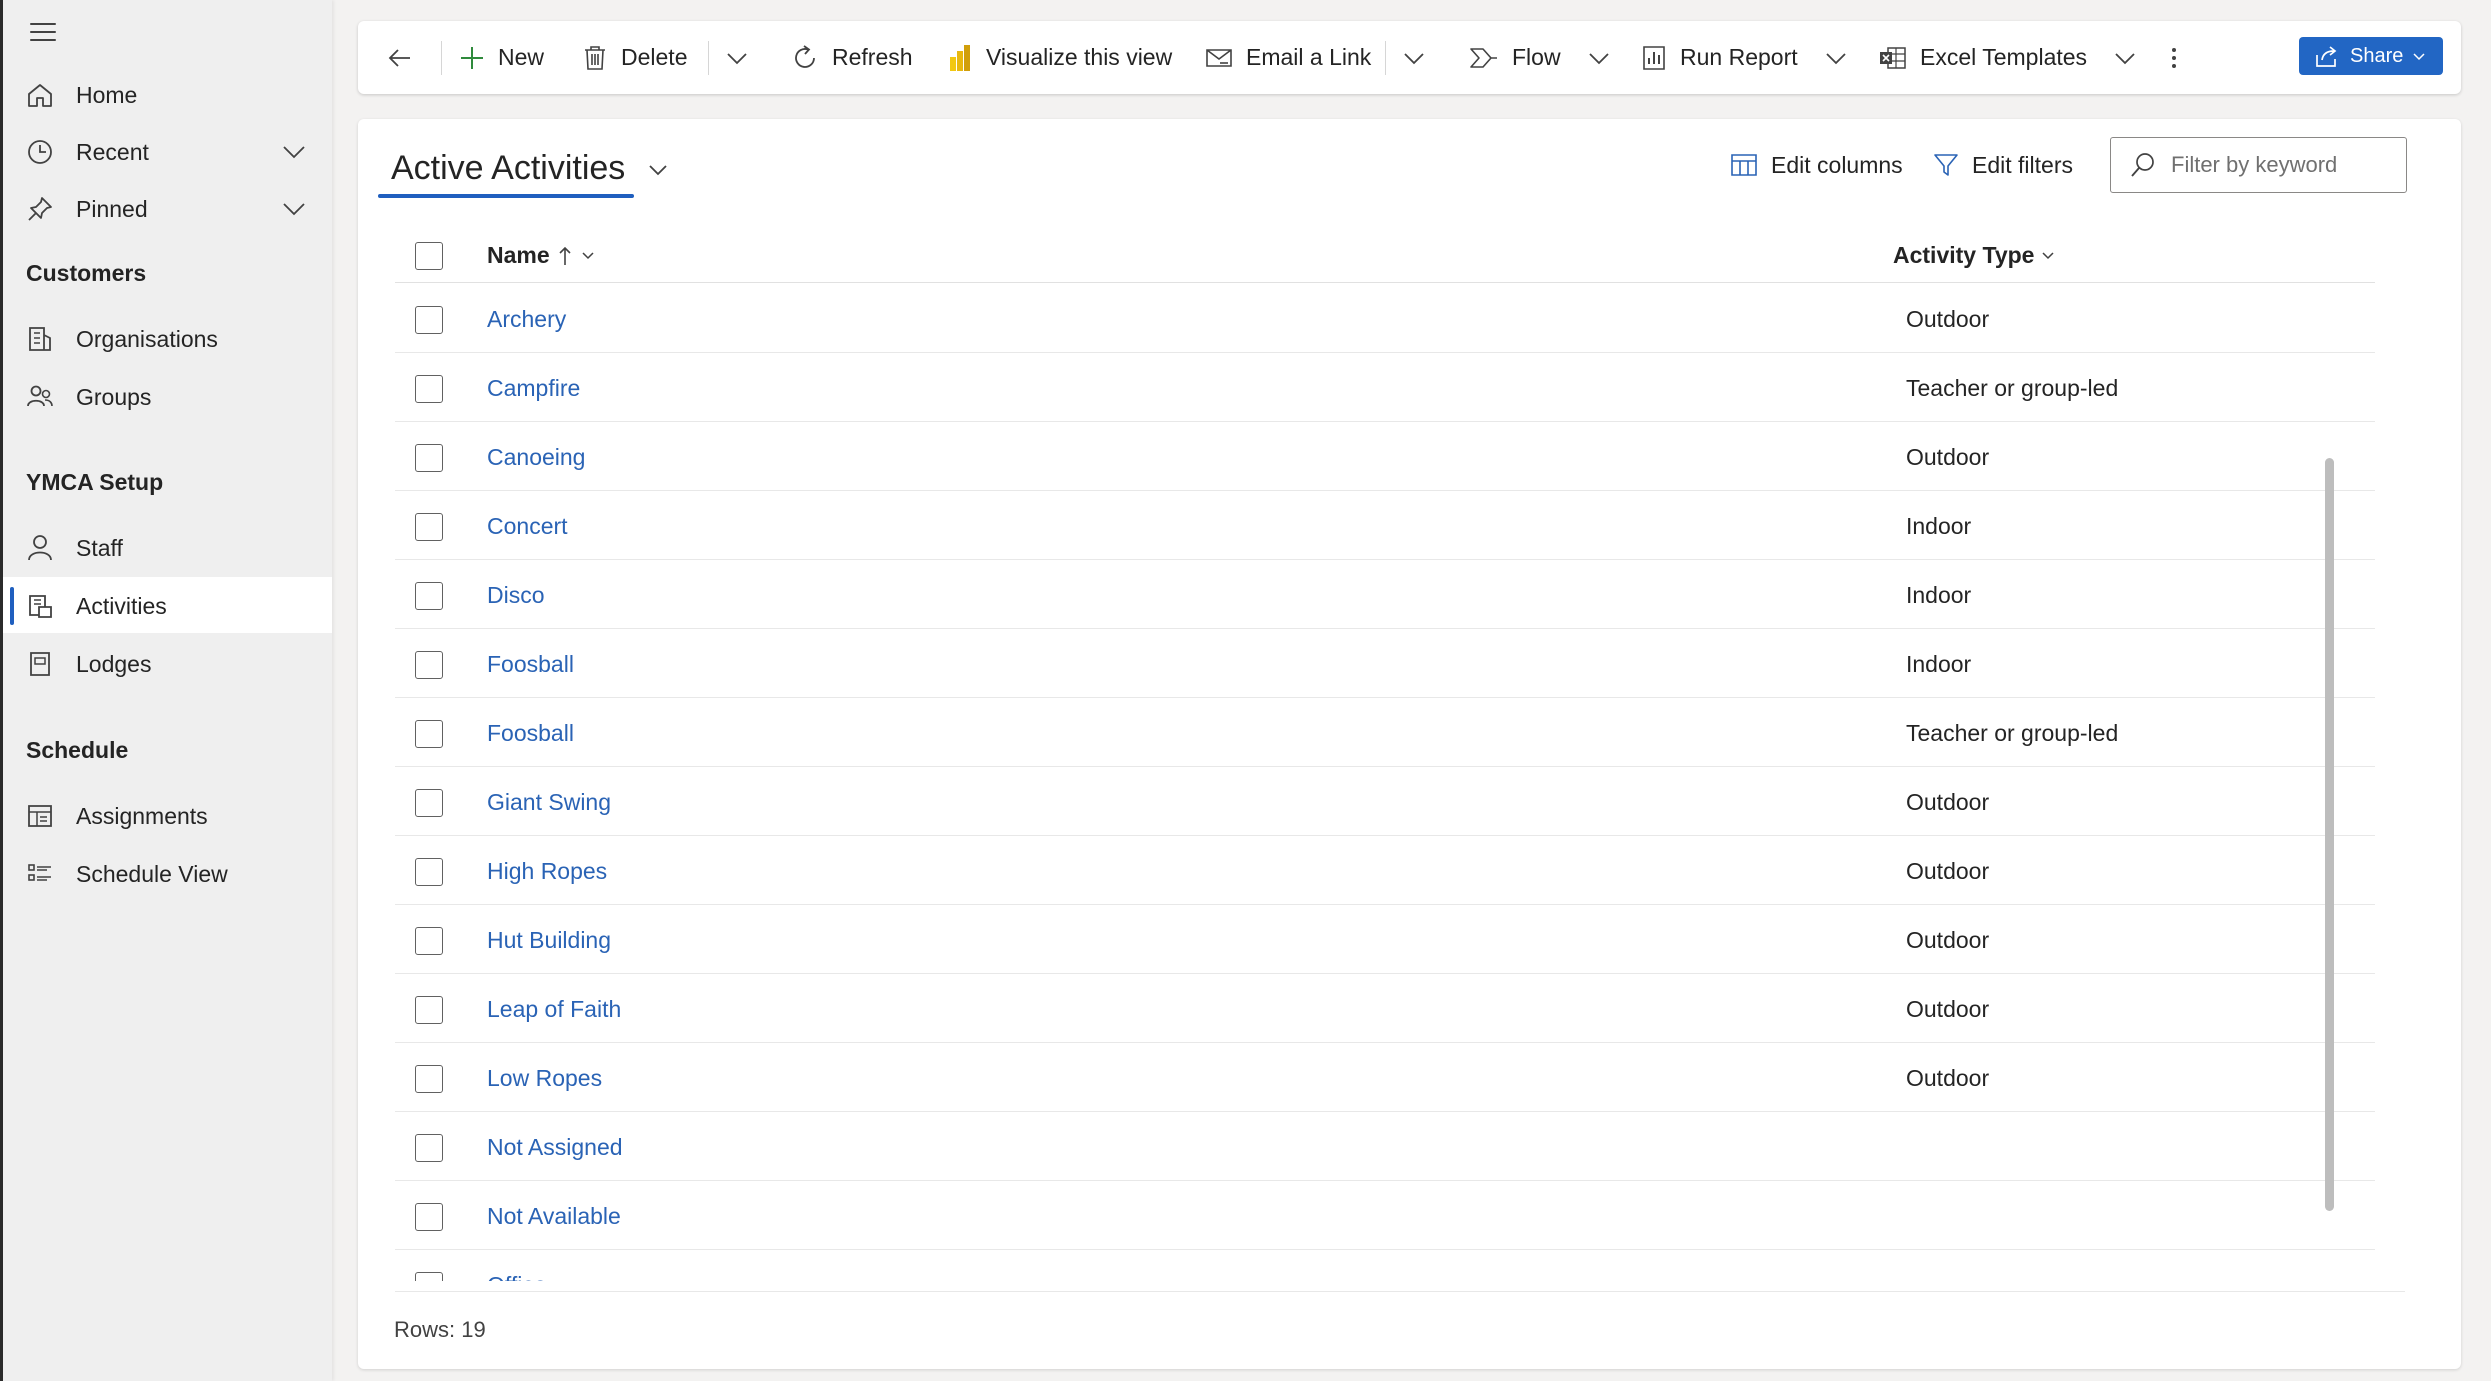 This screenshot has height=1381, width=2491. I want to click on edit-filters-label: Edit filters, so click(2022, 164).